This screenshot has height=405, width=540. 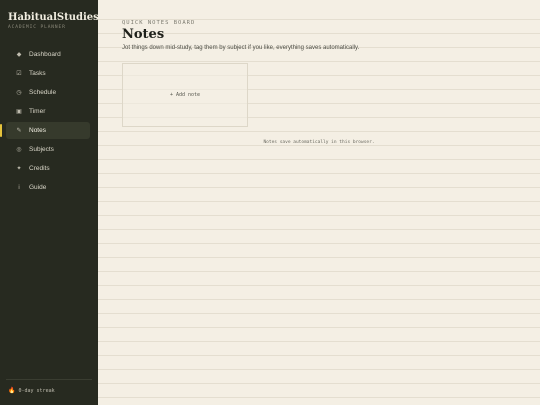 What do you see at coordinates (12, 390) in the screenshot?
I see `flame-icon: 🔥` at bounding box center [12, 390].